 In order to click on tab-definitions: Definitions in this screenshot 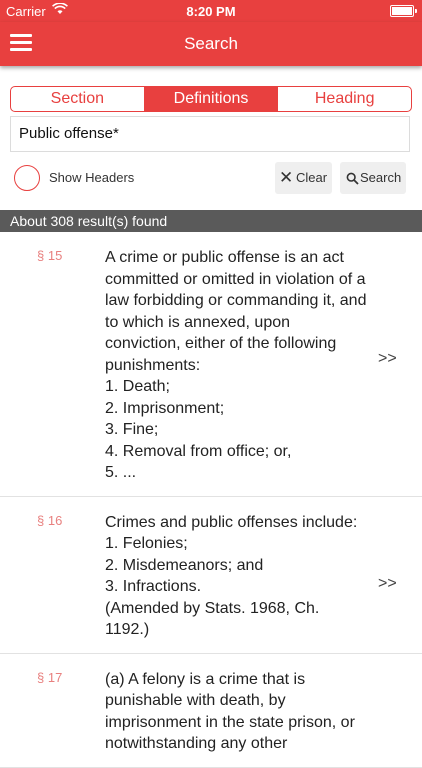, I will do `click(211, 99)`.